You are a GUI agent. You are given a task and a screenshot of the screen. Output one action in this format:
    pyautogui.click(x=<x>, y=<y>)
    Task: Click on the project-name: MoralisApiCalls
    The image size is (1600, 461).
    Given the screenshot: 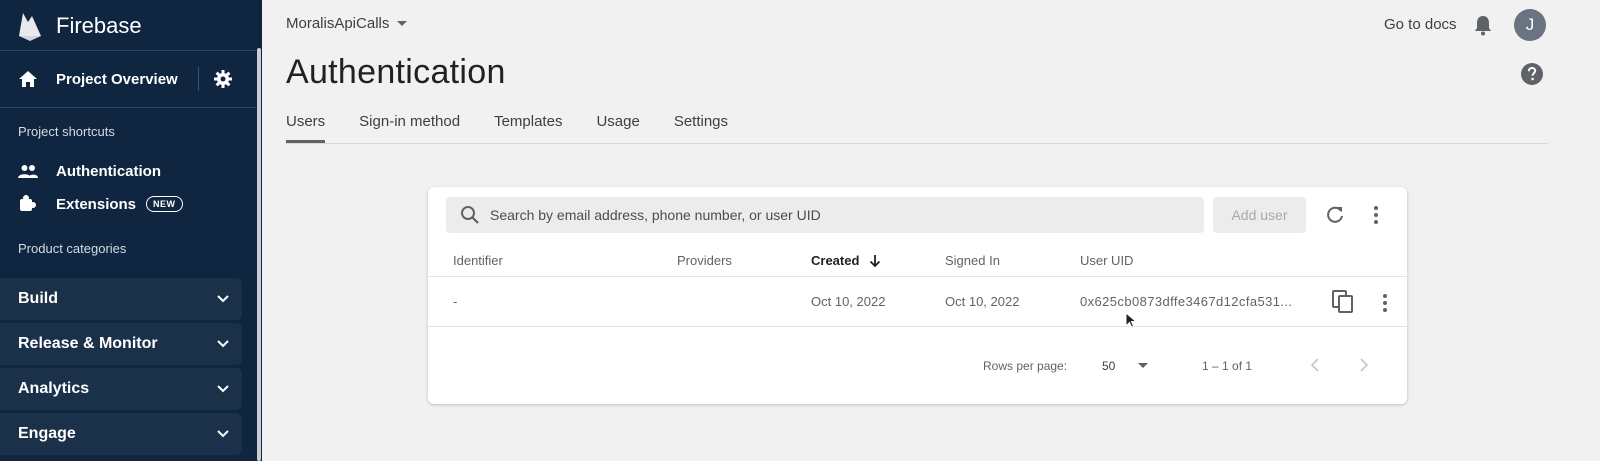 What is the action you would take?
    pyautogui.click(x=338, y=23)
    